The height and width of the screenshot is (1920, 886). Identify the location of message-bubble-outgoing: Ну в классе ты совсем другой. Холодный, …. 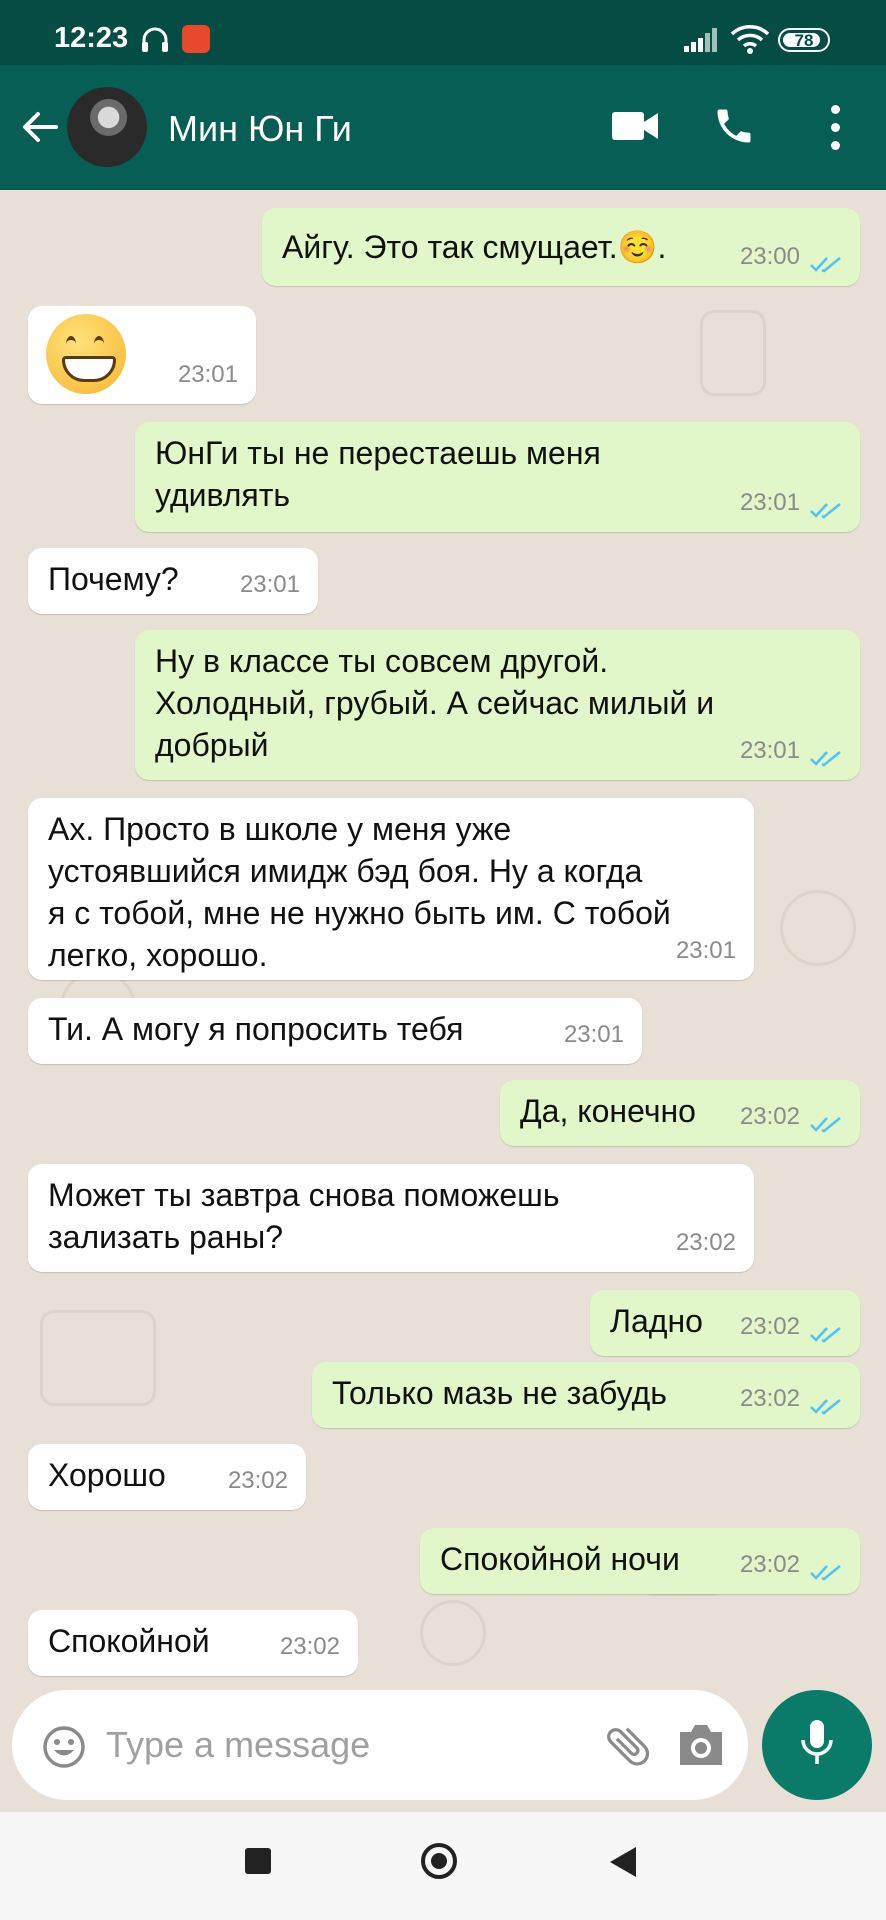
(497, 705).